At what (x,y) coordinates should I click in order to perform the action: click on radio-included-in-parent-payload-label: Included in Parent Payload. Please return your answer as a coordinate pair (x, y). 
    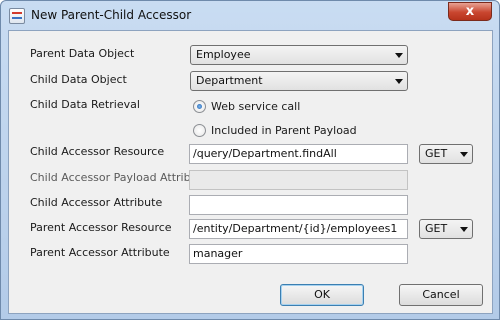
    Looking at the image, I should click on (284, 130).